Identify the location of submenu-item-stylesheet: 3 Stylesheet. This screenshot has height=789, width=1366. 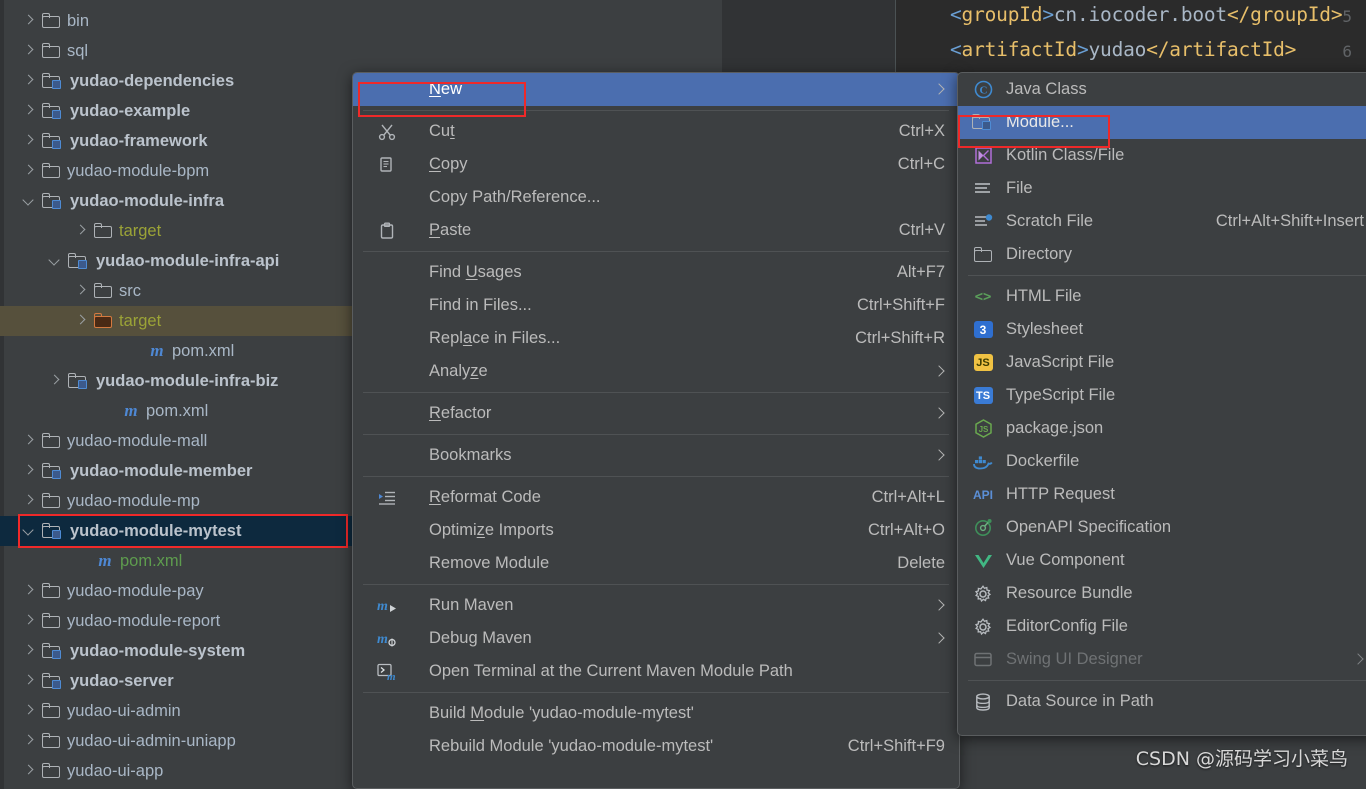
(1162, 329).